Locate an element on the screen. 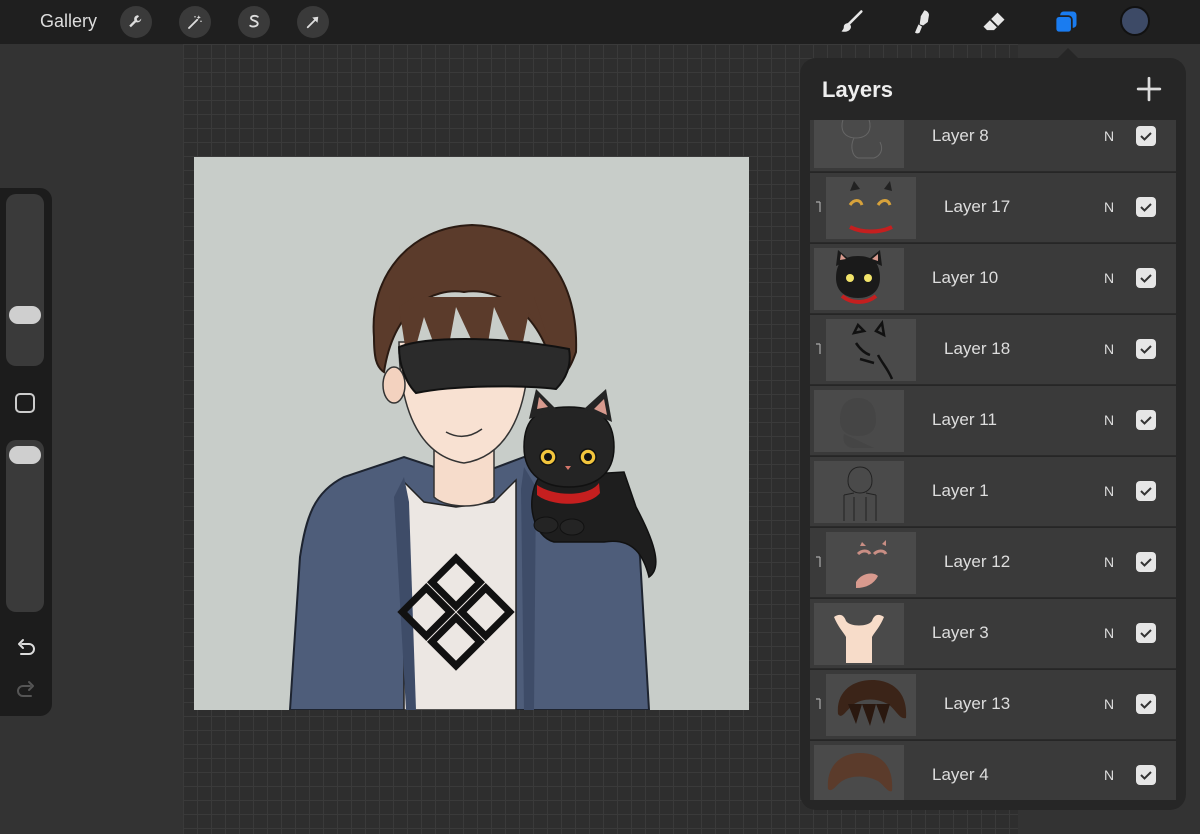 Image resolution: width=1200 pixels, height=834 pixels. color-picker-button is located at coordinates (1135, 21).